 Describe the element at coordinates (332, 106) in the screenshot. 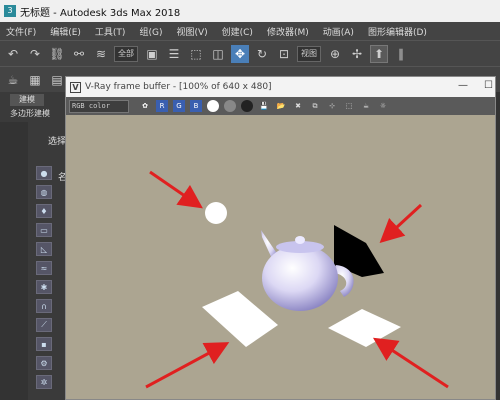

I see `track-mouse-icon: ⊹` at that location.